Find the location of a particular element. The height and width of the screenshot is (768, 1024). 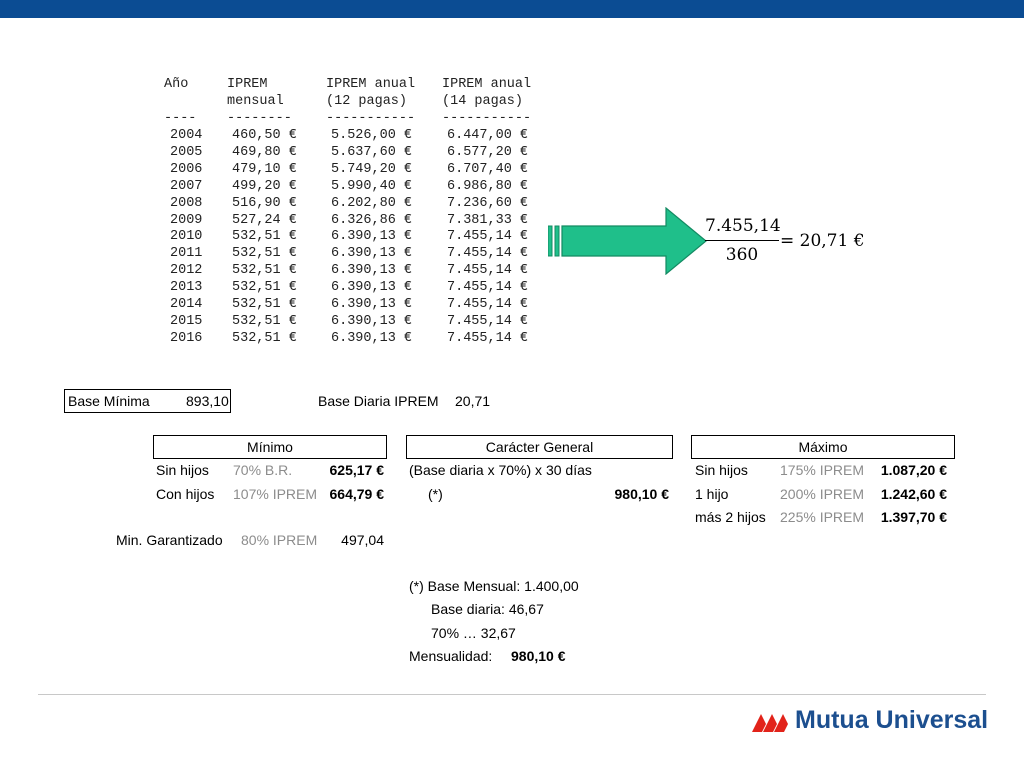

formula-denominator: 360 is located at coordinates (742, 255).